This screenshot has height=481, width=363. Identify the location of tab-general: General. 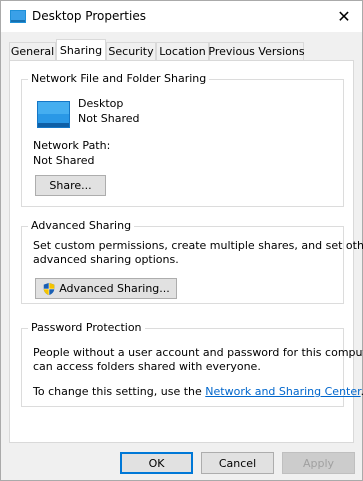
(32, 51).